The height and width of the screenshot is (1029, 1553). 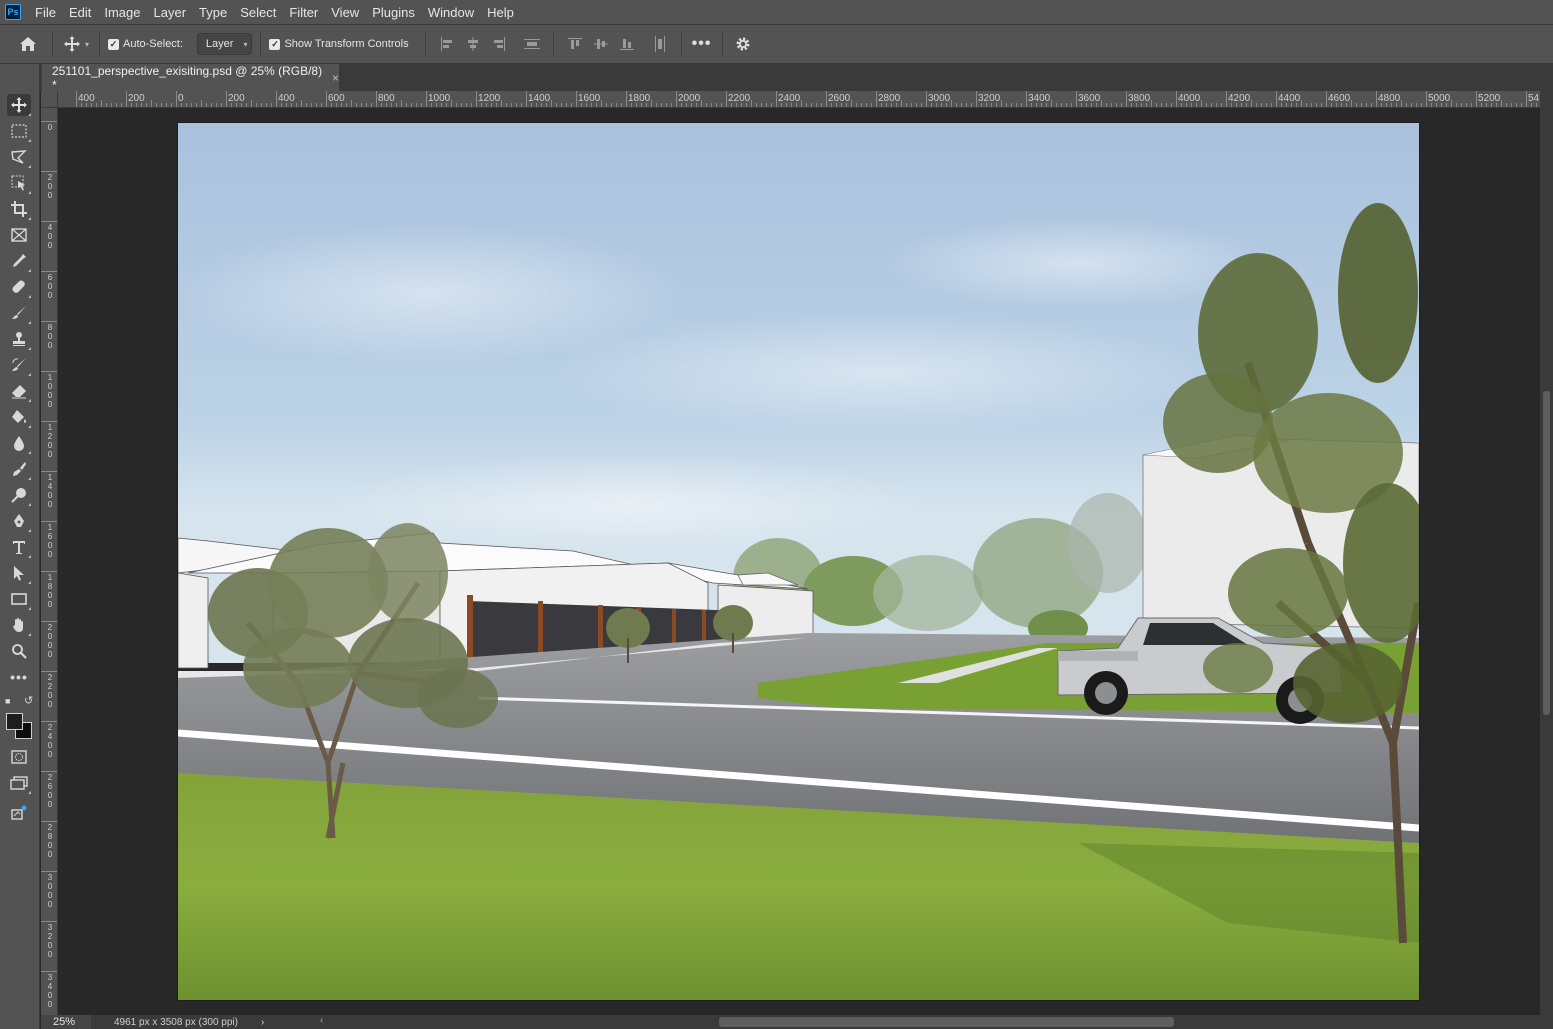 I want to click on history-brush-tool-icon, so click(x=19, y=365).